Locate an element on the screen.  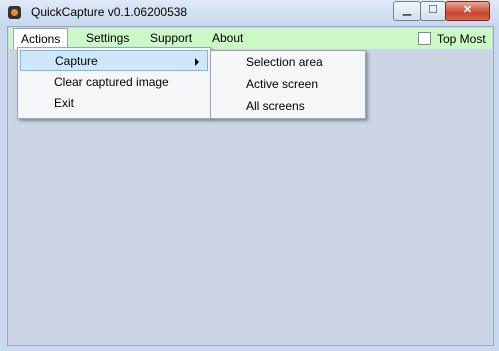
minimize-button: ▁ is located at coordinates (407, 11).